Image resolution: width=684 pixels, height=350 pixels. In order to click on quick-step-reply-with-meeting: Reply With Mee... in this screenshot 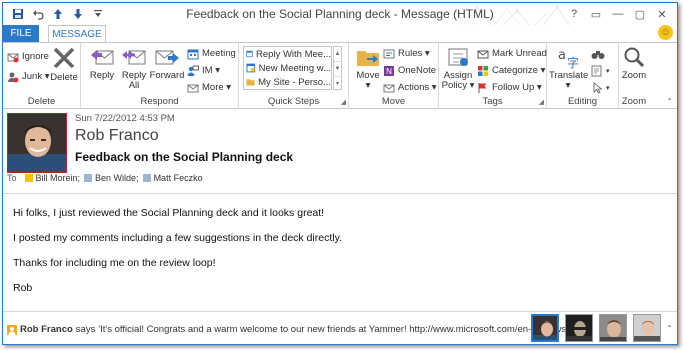, I will do `click(287, 54)`.